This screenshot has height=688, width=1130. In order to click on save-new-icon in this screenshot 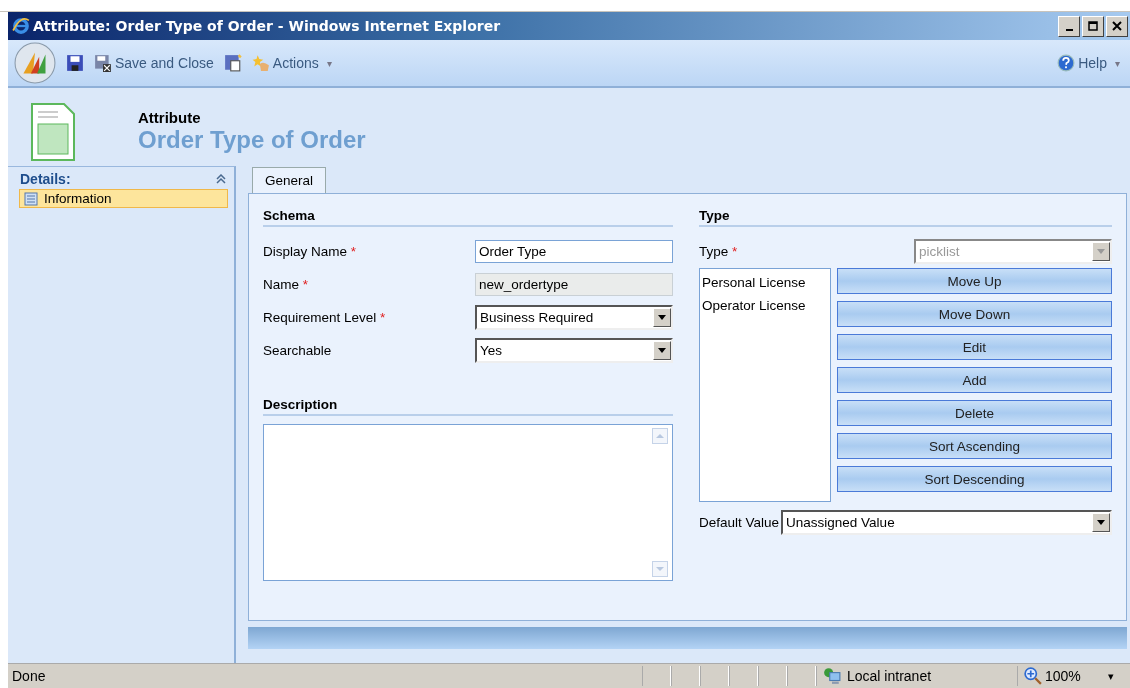, I will do `click(232, 63)`.